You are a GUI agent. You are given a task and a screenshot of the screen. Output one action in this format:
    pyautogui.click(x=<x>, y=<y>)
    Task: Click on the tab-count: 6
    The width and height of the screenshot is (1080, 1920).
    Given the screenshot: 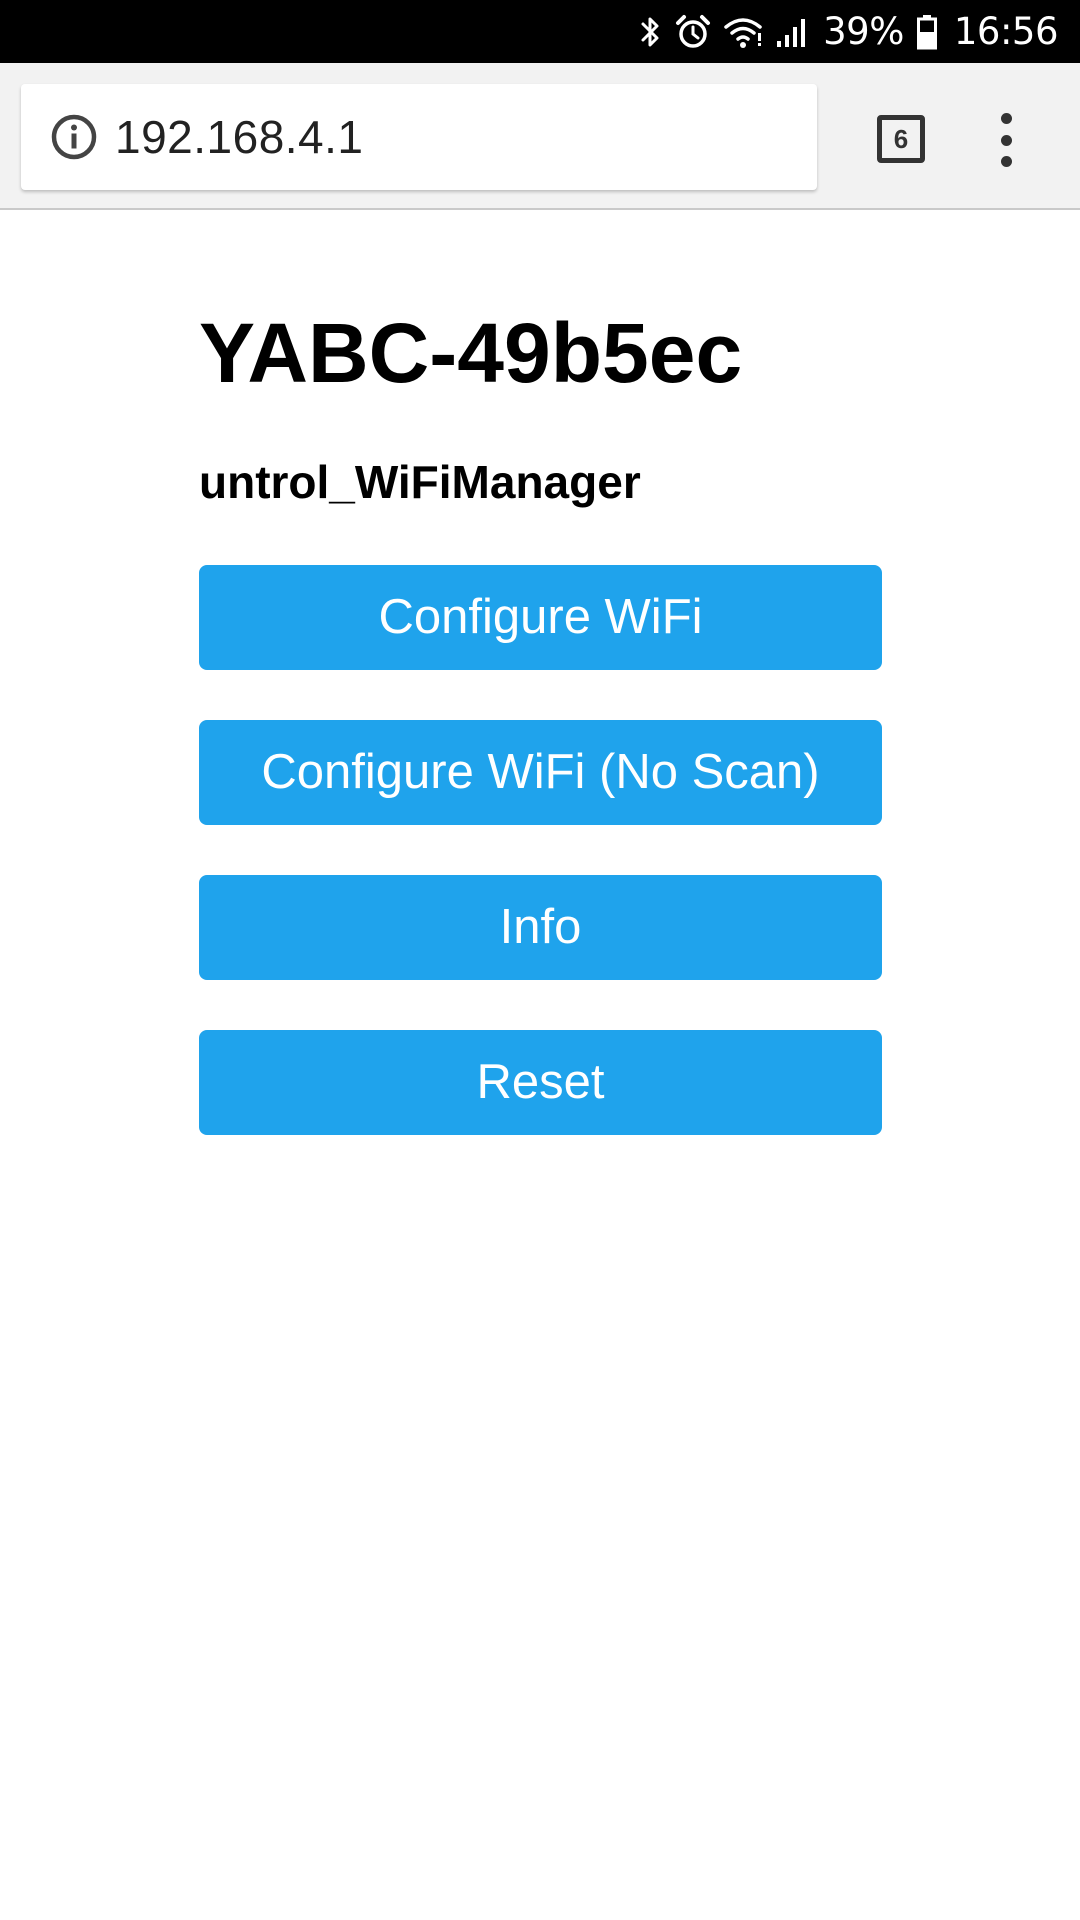 What is the action you would take?
    pyautogui.click(x=901, y=138)
    